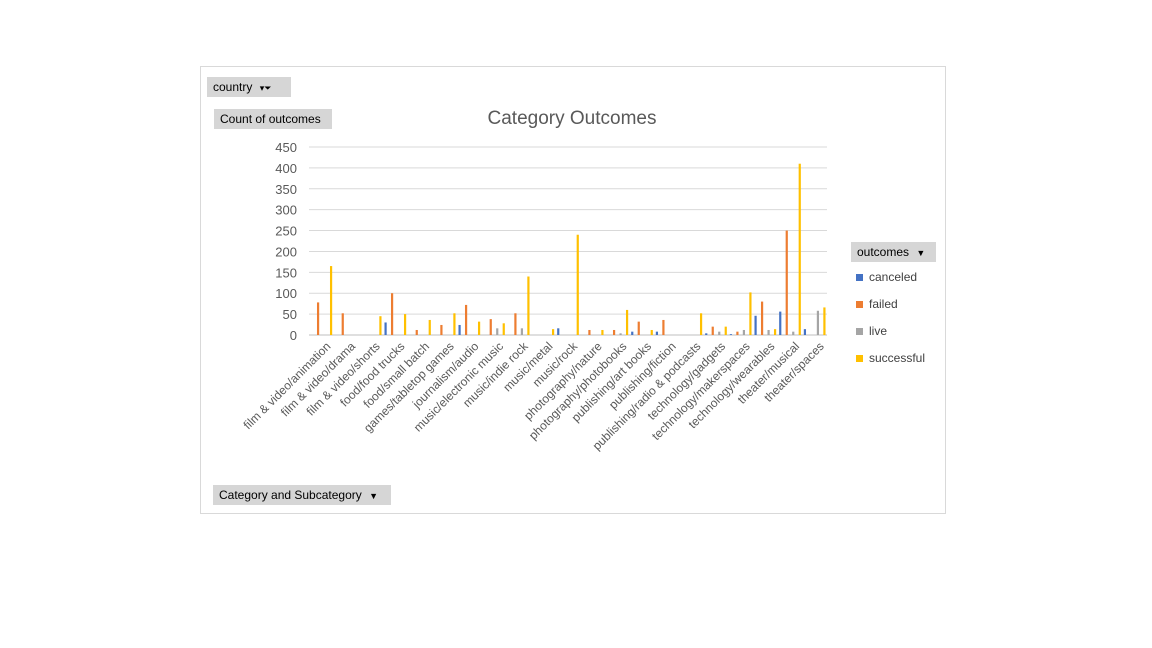  What do you see at coordinates (286, 251) in the screenshot?
I see `y-tick-label: 200` at bounding box center [286, 251].